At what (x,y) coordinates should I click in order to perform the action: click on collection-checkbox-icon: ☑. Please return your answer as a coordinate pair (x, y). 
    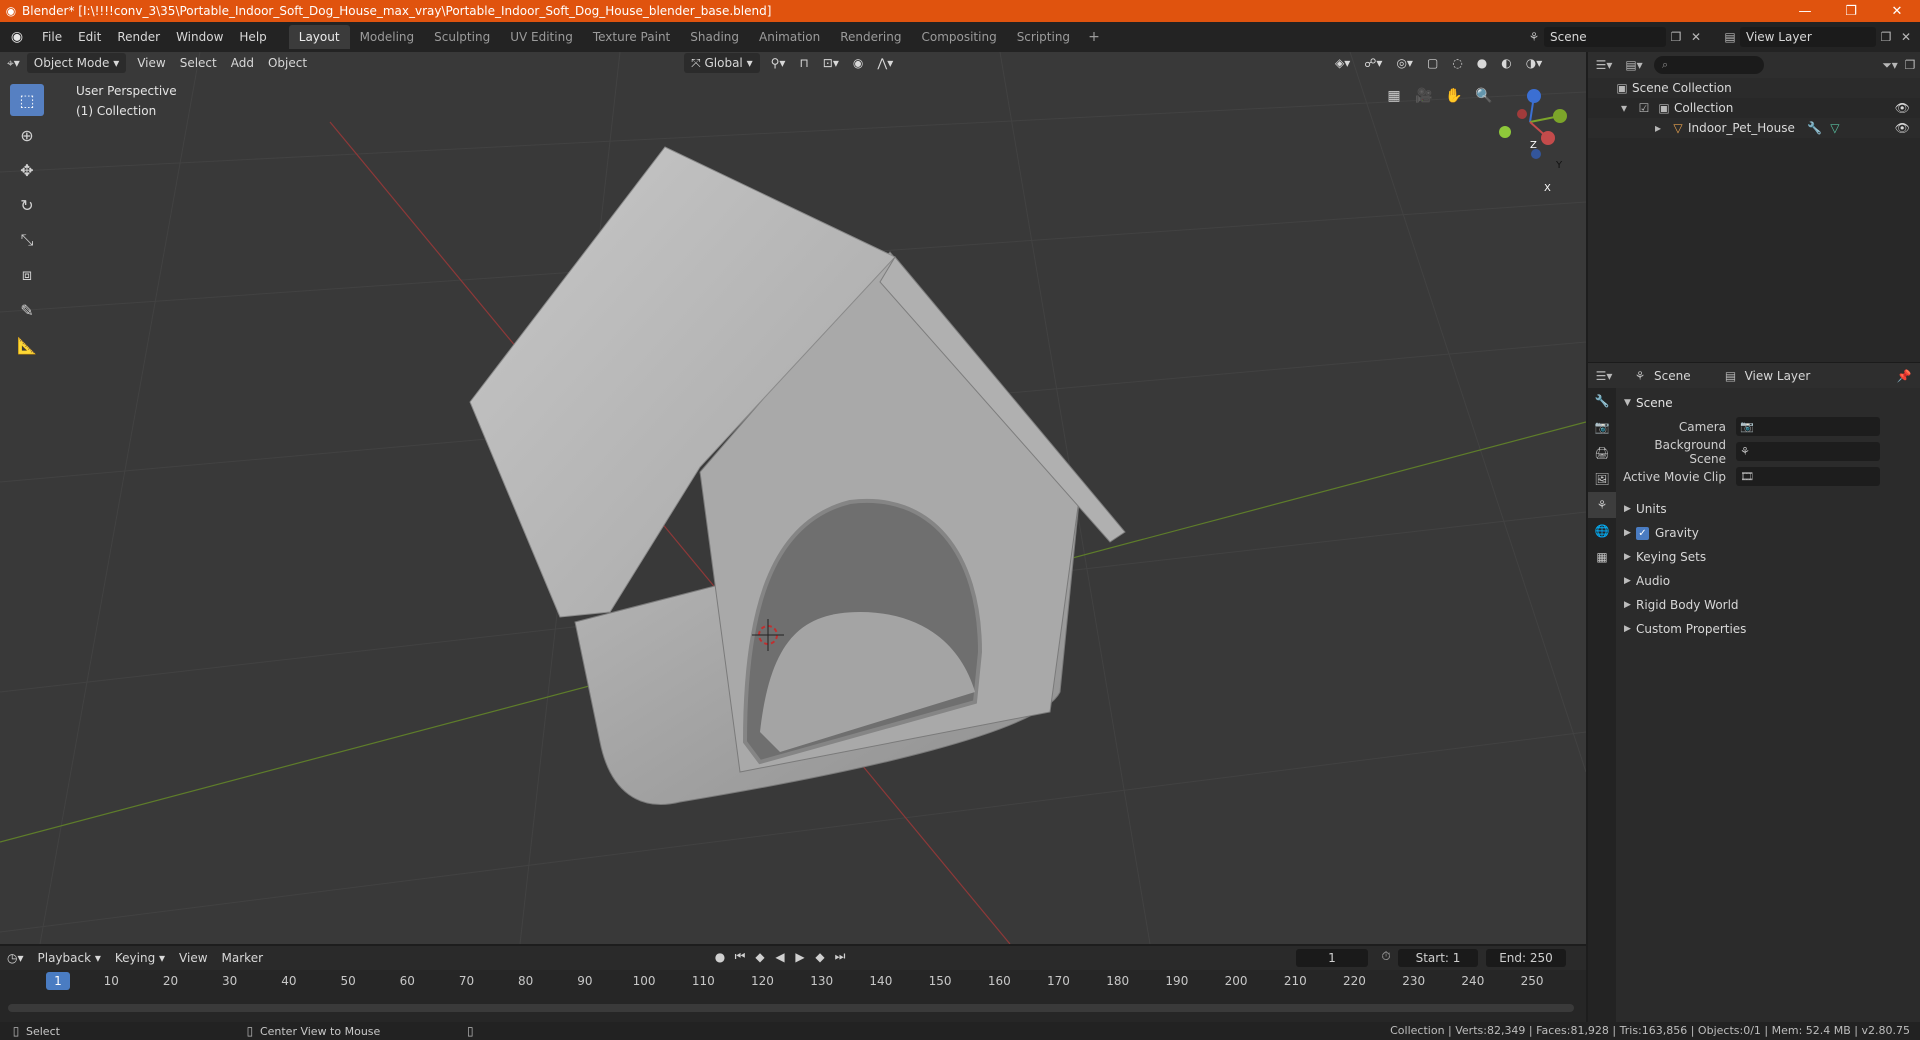
    Looking at the image, I should click on (1644, 108).